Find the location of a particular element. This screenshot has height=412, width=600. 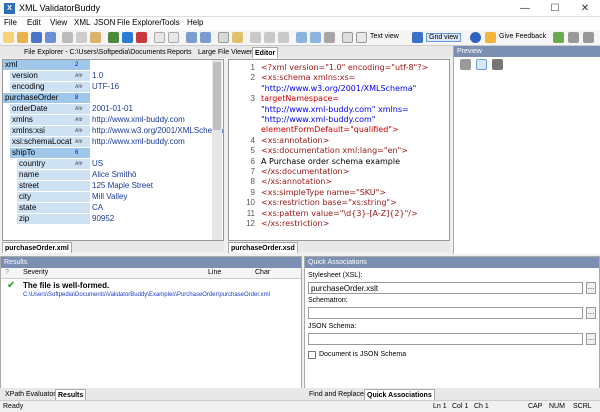

text-view-button: Text view is located at coordinates (384, 36).